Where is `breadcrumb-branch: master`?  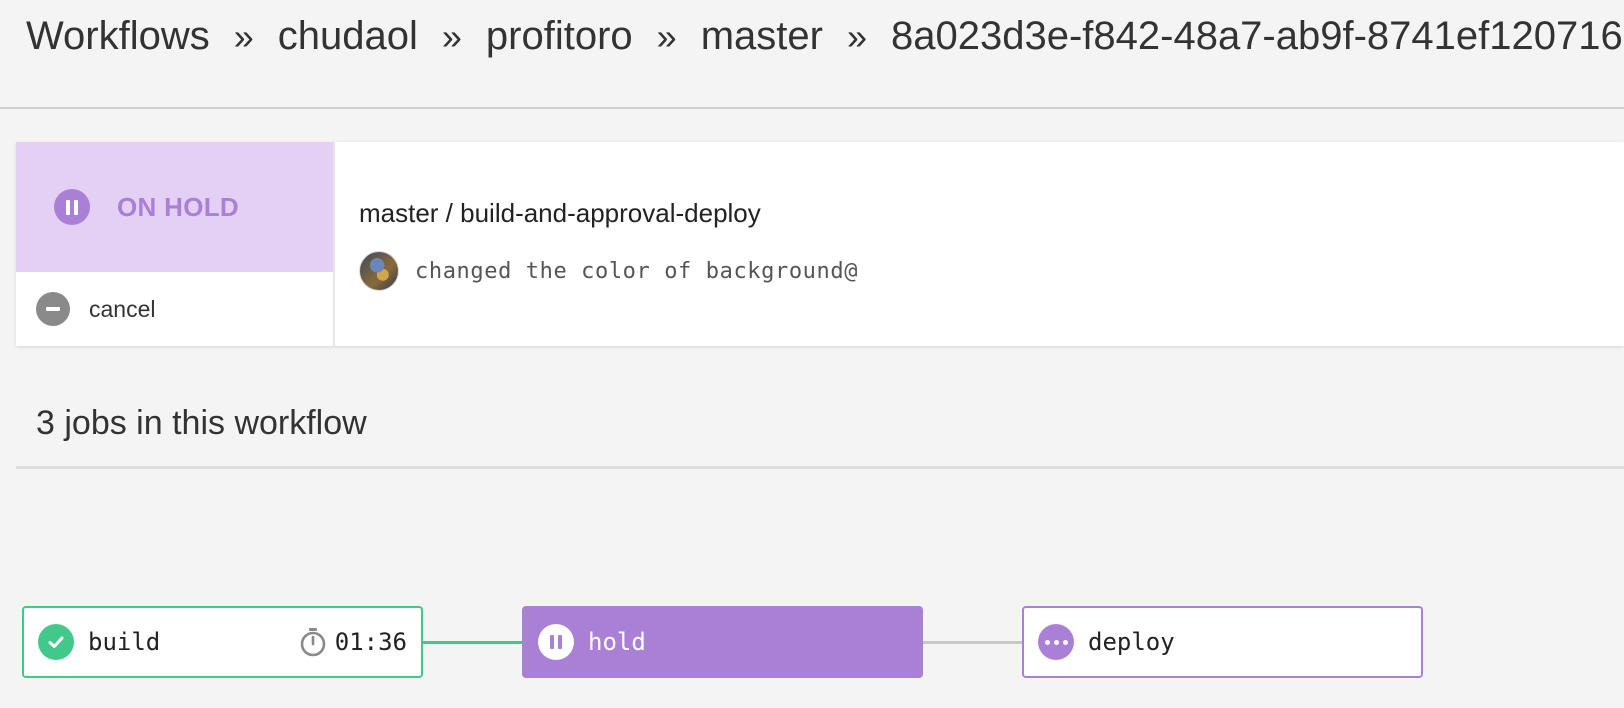
breadcrumb-branch: master is located at coordinates (762, 36).